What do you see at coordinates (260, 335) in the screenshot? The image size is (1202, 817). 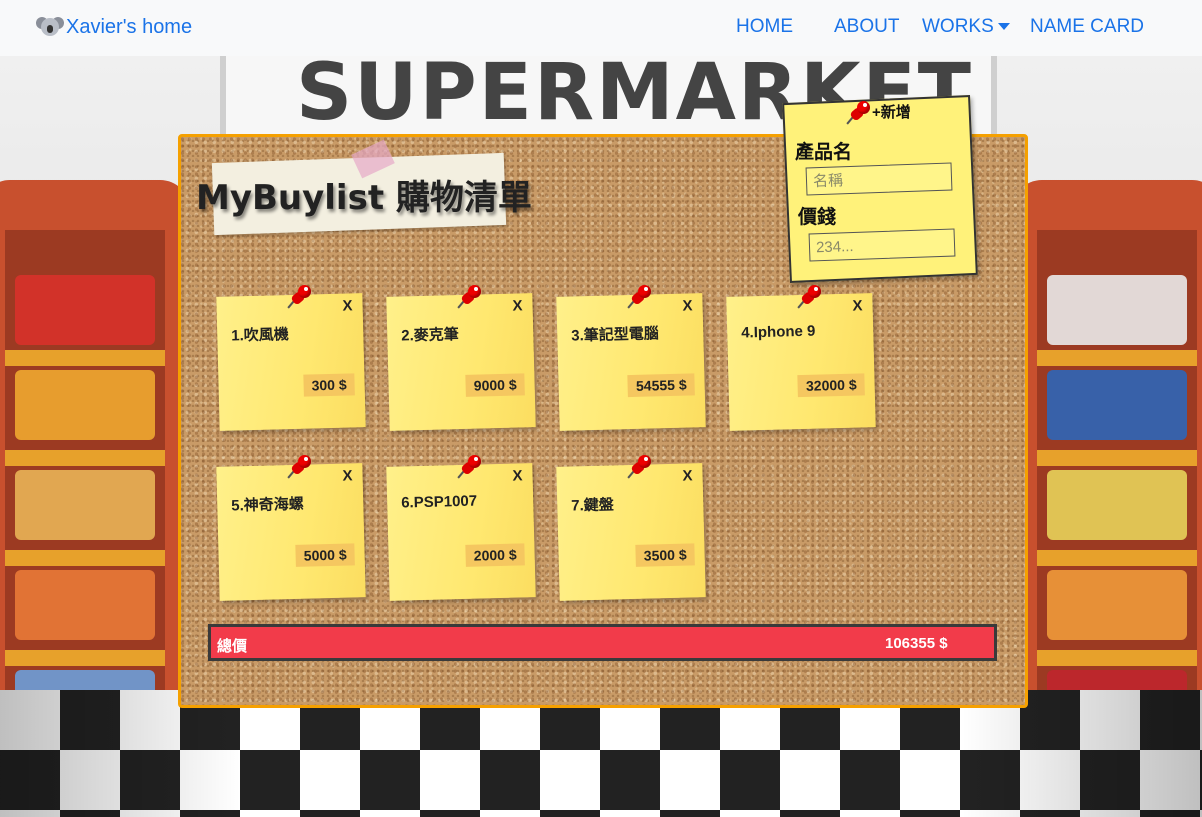 I see `item-name: 1.吹風機` at bounding box center [260, 335].